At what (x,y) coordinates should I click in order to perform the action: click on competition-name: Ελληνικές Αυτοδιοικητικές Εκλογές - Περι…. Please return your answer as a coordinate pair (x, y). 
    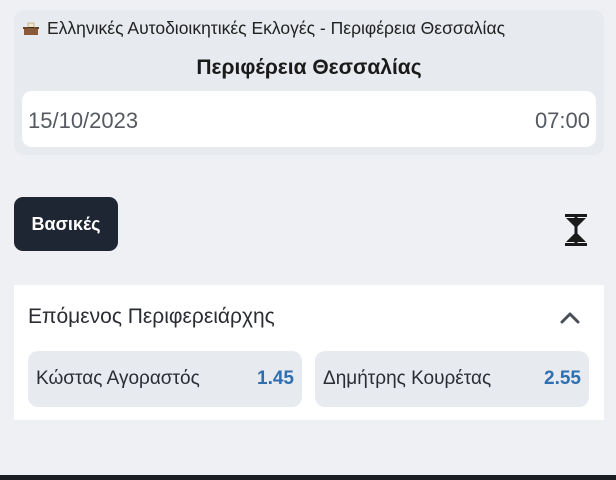
    Looking at the image, I should click on (276, 28).